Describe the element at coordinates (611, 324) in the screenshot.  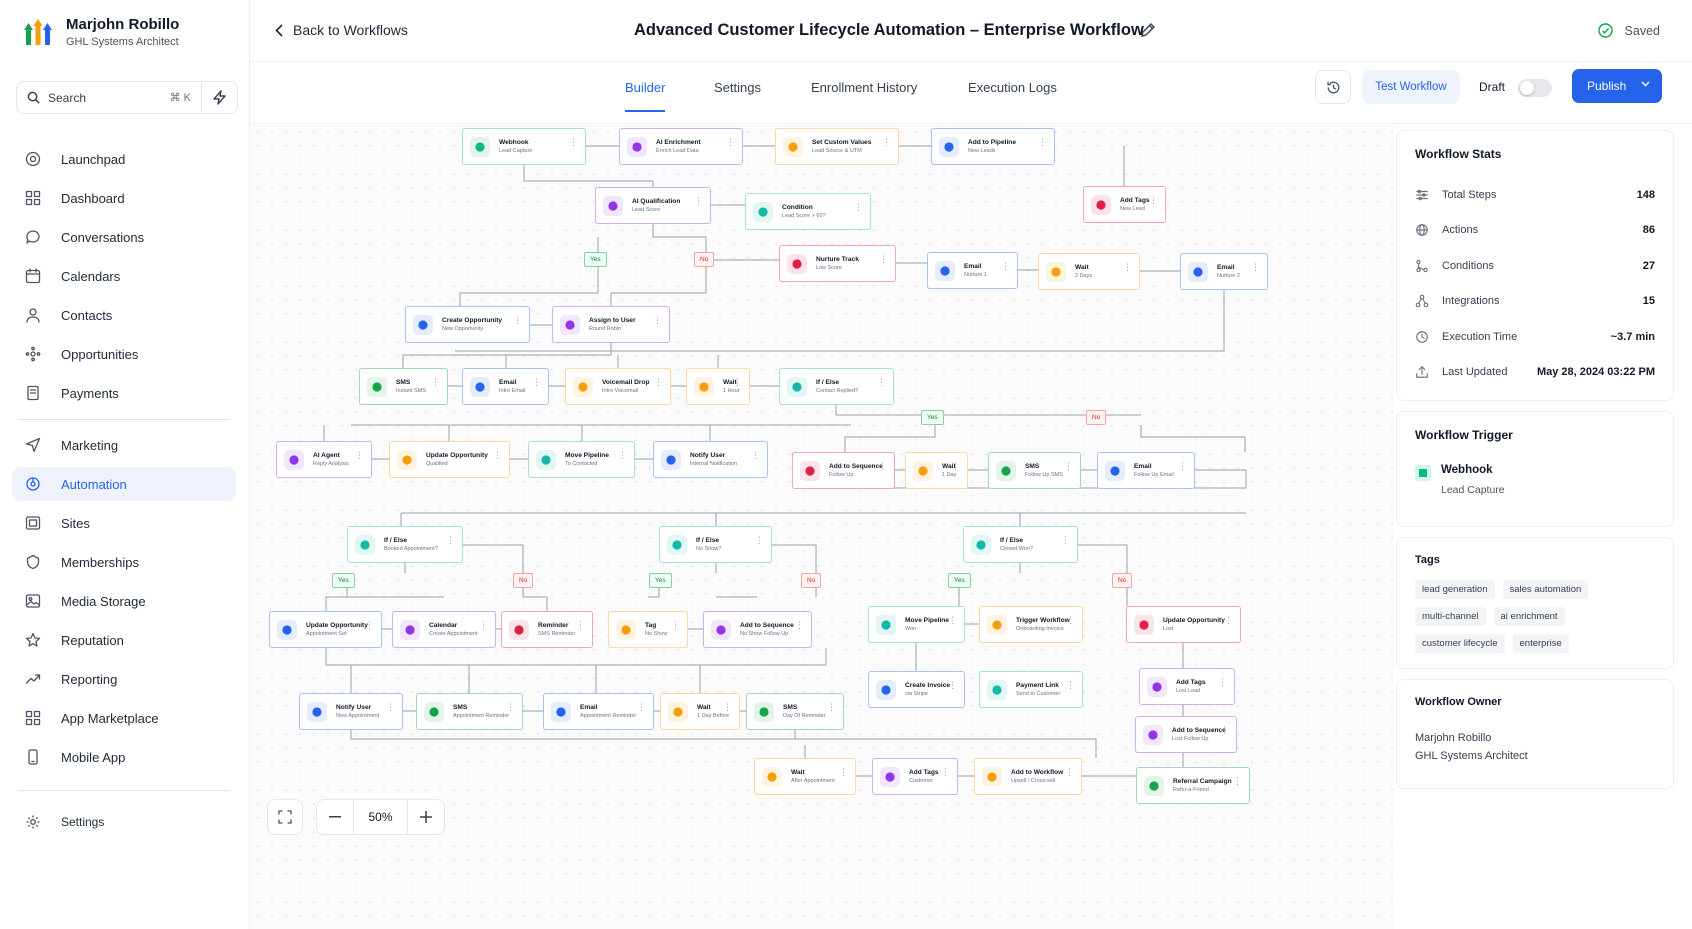
I see `workflow-node: Assign to User Round Robin ⋮` at that location.